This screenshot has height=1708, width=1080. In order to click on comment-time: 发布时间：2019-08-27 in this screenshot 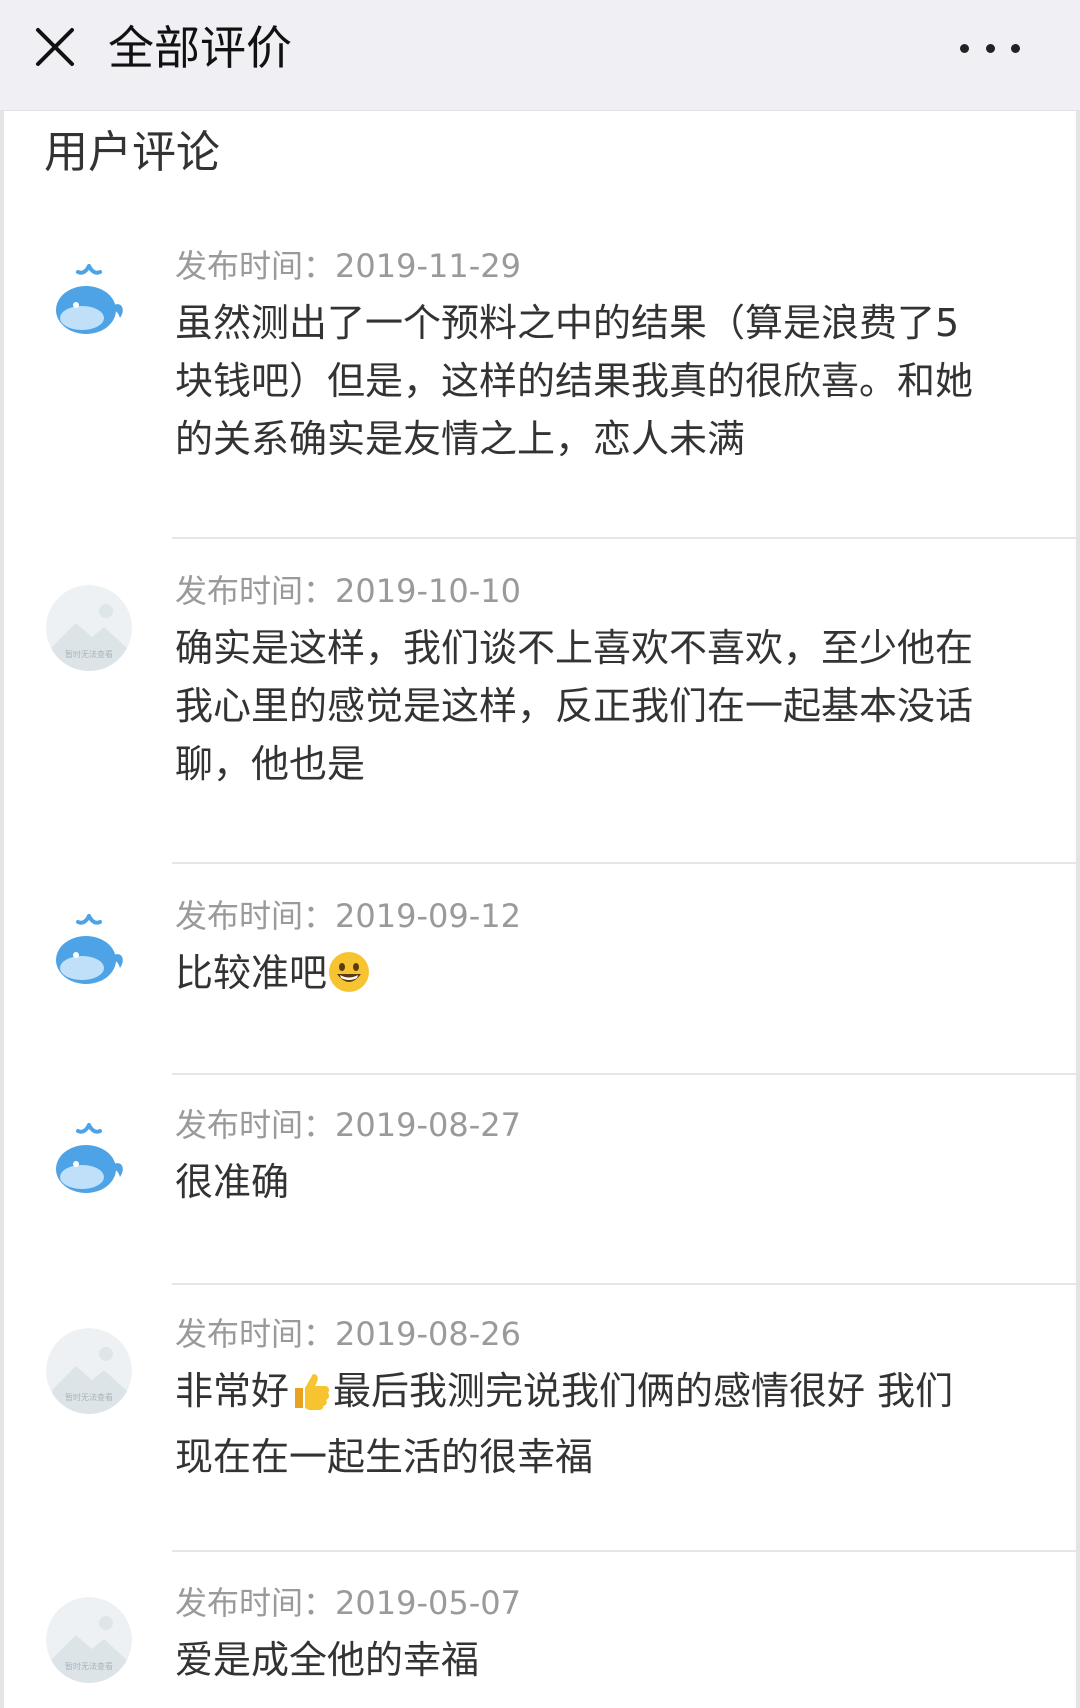, I will do `click(348, 1125)`.